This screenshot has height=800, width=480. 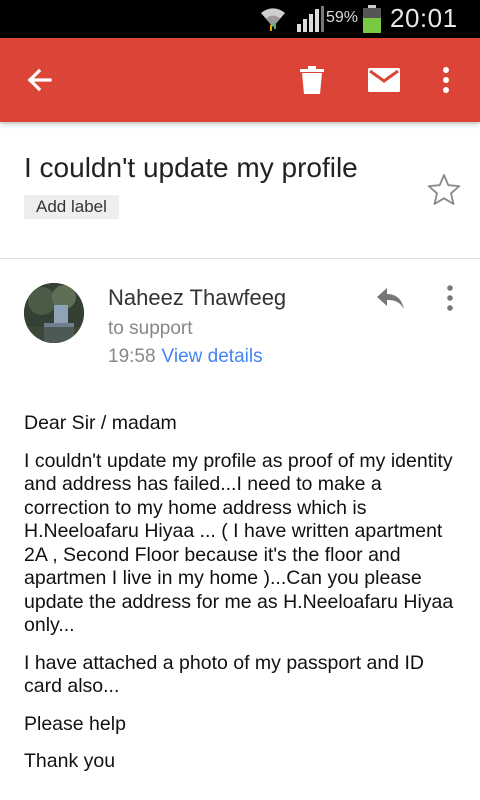 I want to click on signal-icon, so click(x=310, y=19).